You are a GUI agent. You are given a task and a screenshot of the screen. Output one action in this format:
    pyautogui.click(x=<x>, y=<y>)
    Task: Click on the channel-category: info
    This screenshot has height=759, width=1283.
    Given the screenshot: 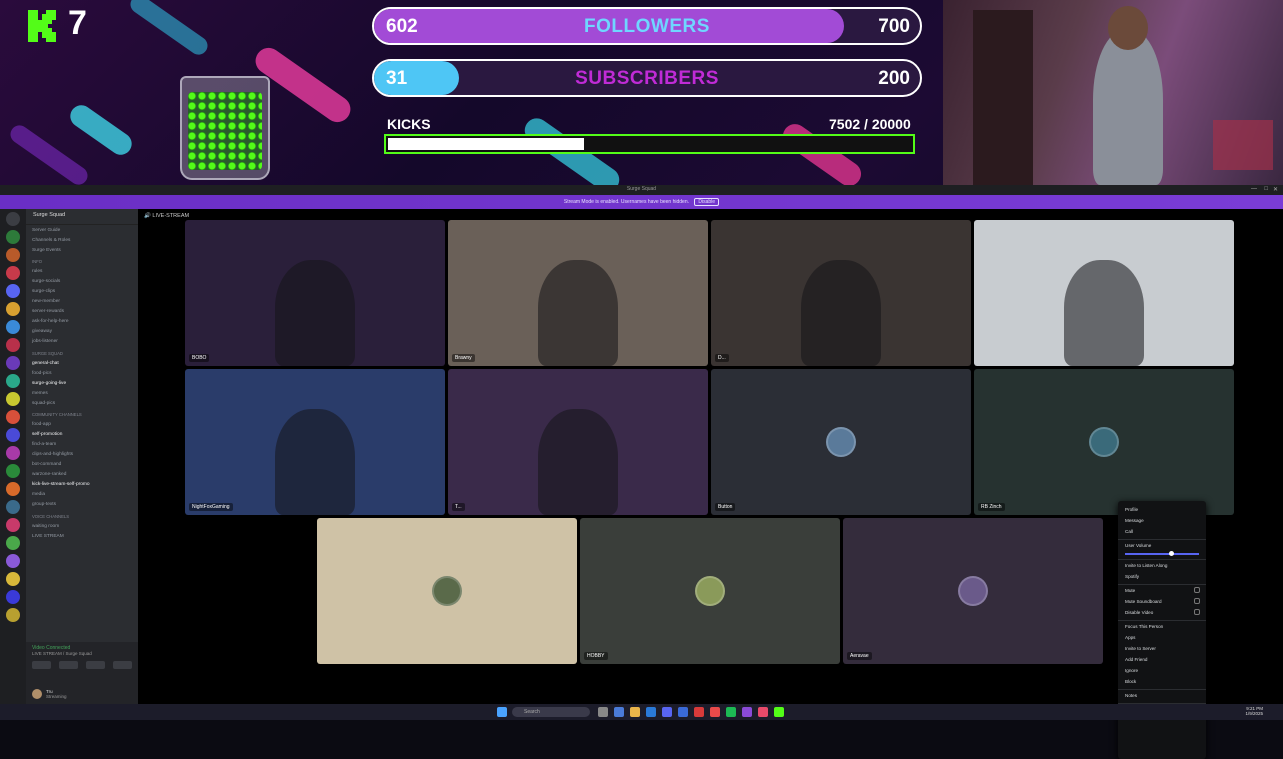 What is the action you would take?
    pyautogui.click(x=82, y=261)
    